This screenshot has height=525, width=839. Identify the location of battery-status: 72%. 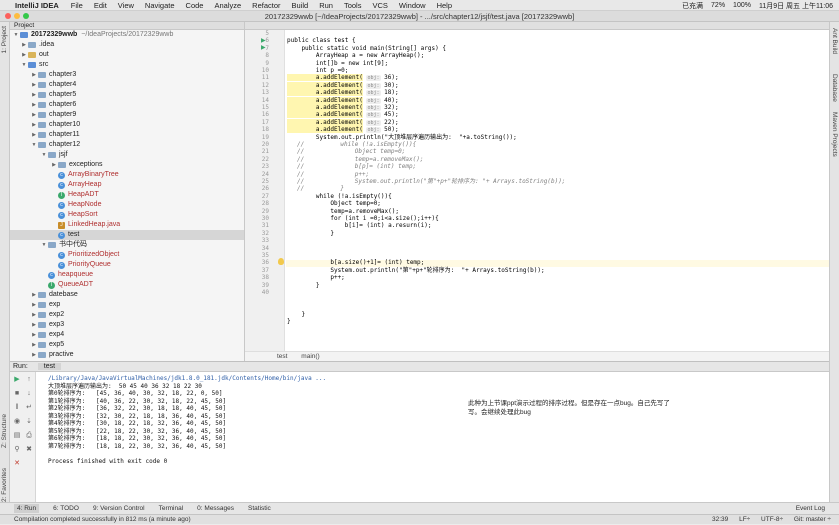
(718, 5).